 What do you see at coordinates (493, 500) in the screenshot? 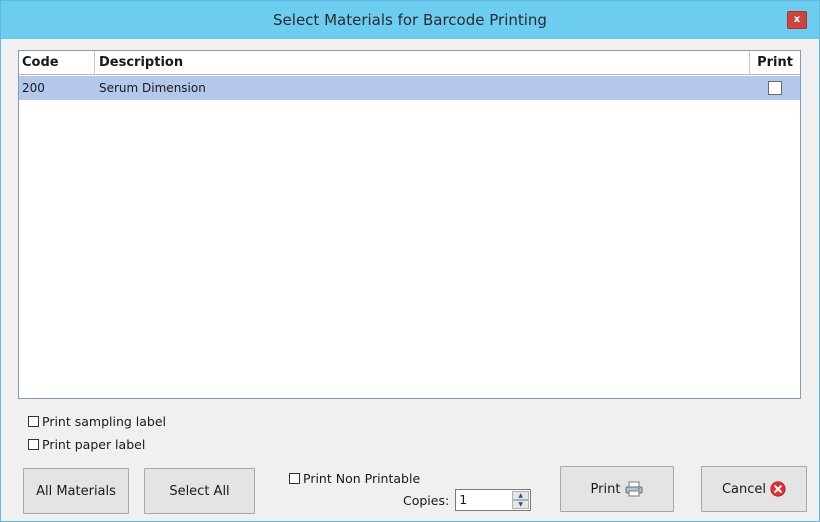
I see `copies-input: 1 ▲ ▼` at bounding box center [493, 500].